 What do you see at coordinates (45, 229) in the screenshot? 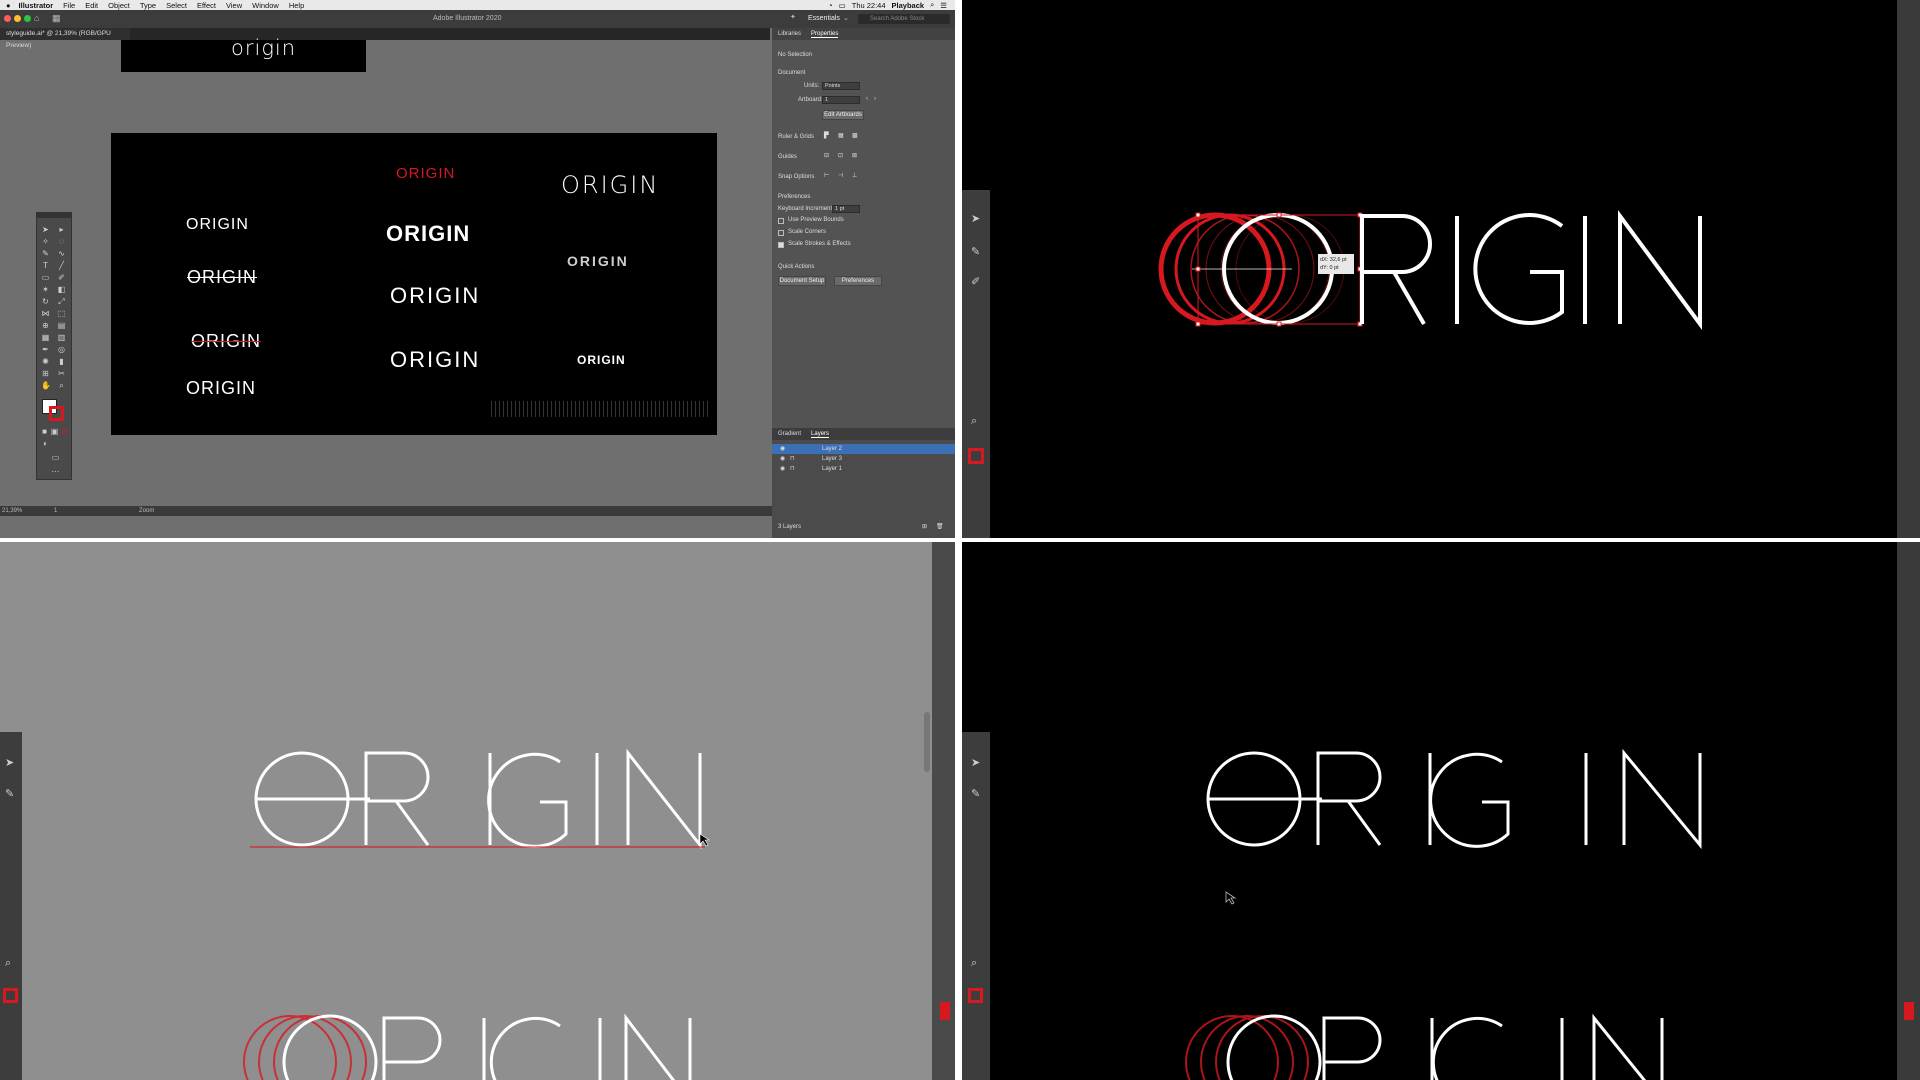
I see `selection-tool-icon: ➤` at bounding box center [45, 229].